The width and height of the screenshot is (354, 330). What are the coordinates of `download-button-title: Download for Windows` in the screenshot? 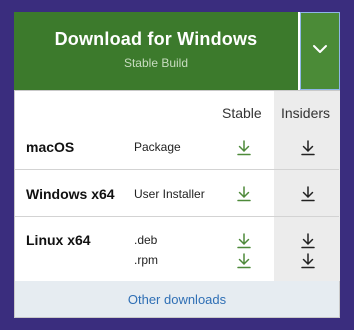 It's located at (156, 39).